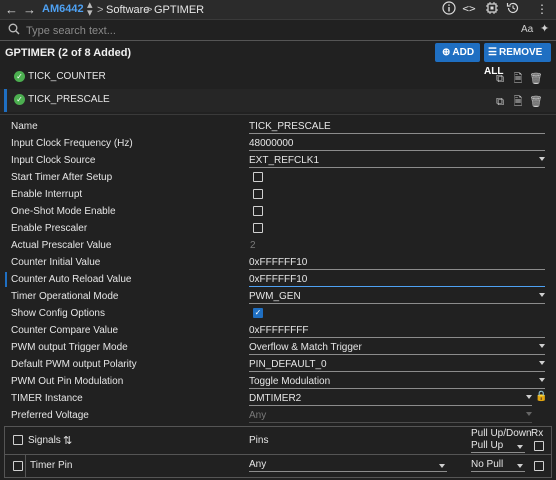  Describe the element at coordinates (397, 126) in the screenshot. I see `property-input: TICK_PRESCALE` at that location.